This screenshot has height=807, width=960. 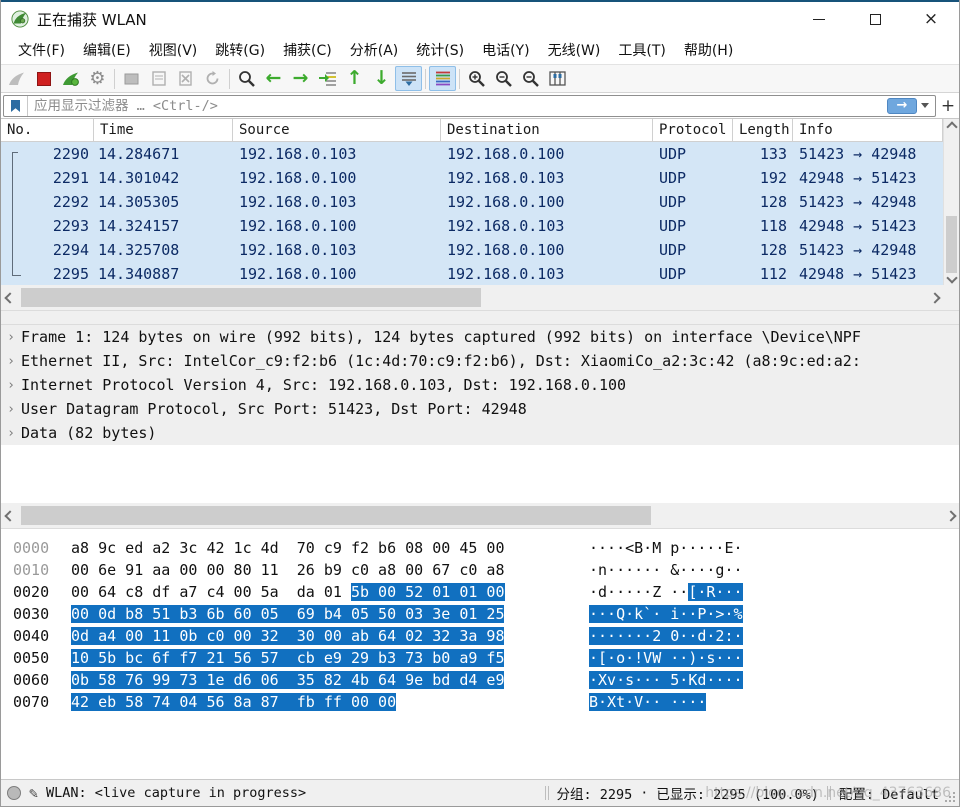 I want to click on first-packet-button: ↑, so click(x=354, y=78).